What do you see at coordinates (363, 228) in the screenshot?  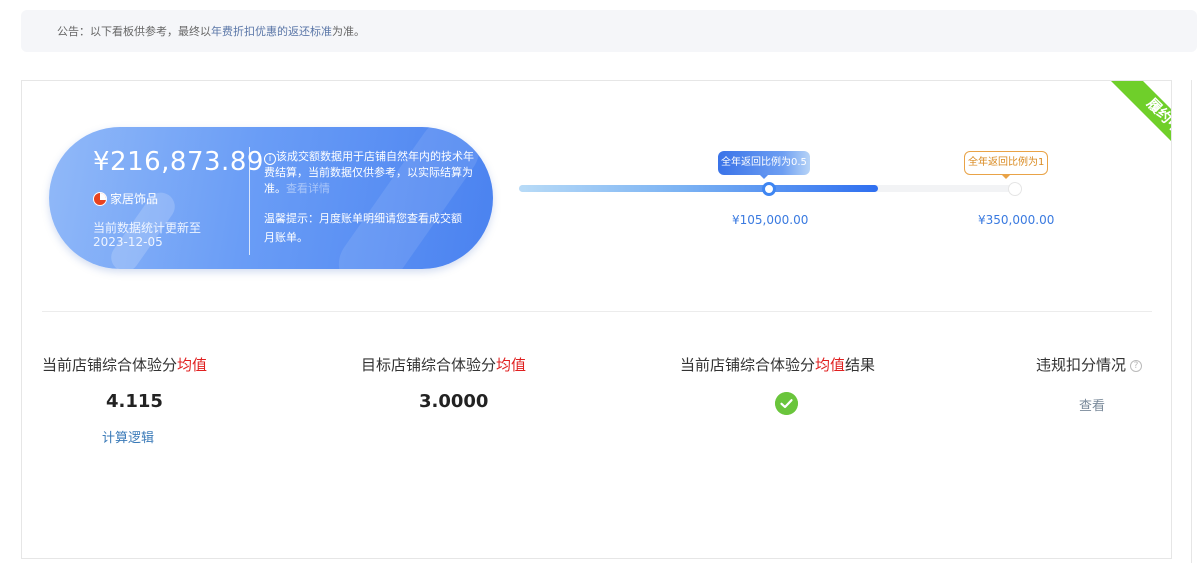 I see `monthly-bill-tip: 温馨提示：月度账单明细请您查看成交额月账单。` at bounding box center [363, 228].